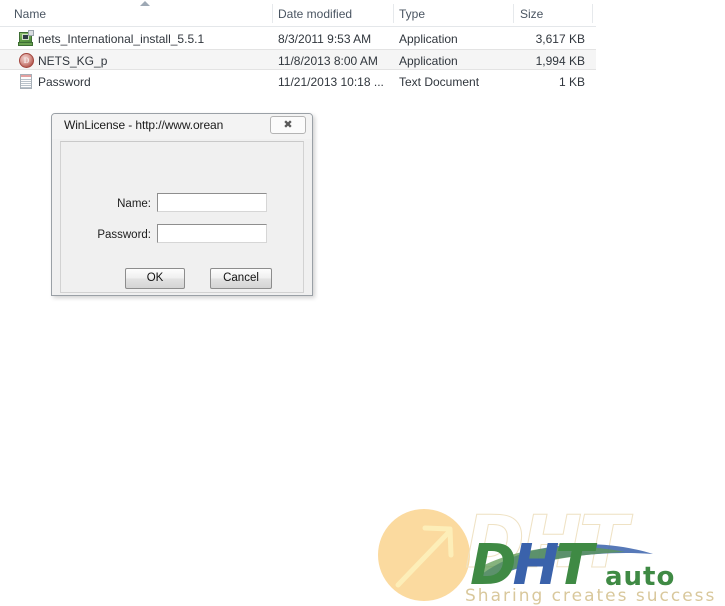  I want to click on dhtauto-watermark: DHT DHT auto Sharing creates success, so click(550, 553).